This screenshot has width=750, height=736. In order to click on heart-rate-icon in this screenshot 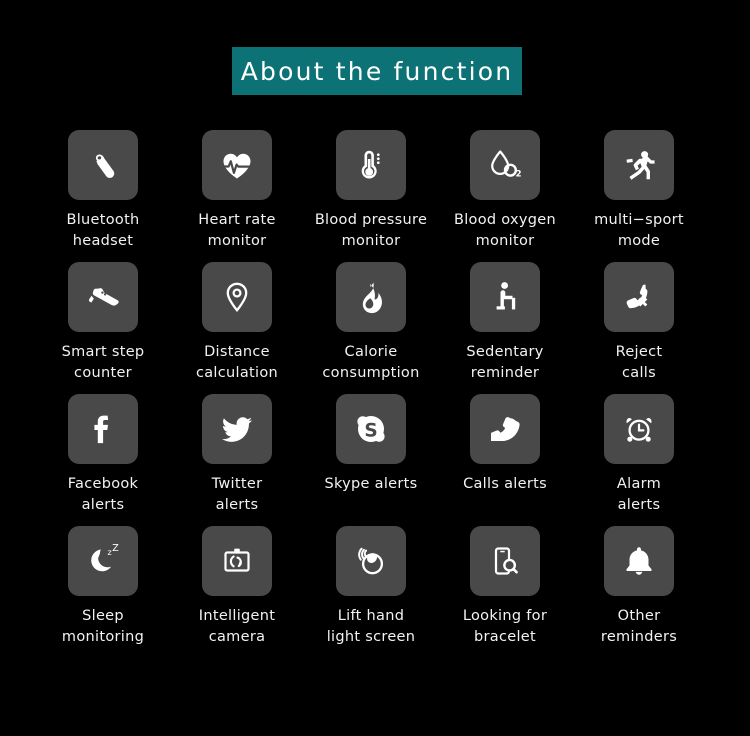, I will do `click(237, 165)`.